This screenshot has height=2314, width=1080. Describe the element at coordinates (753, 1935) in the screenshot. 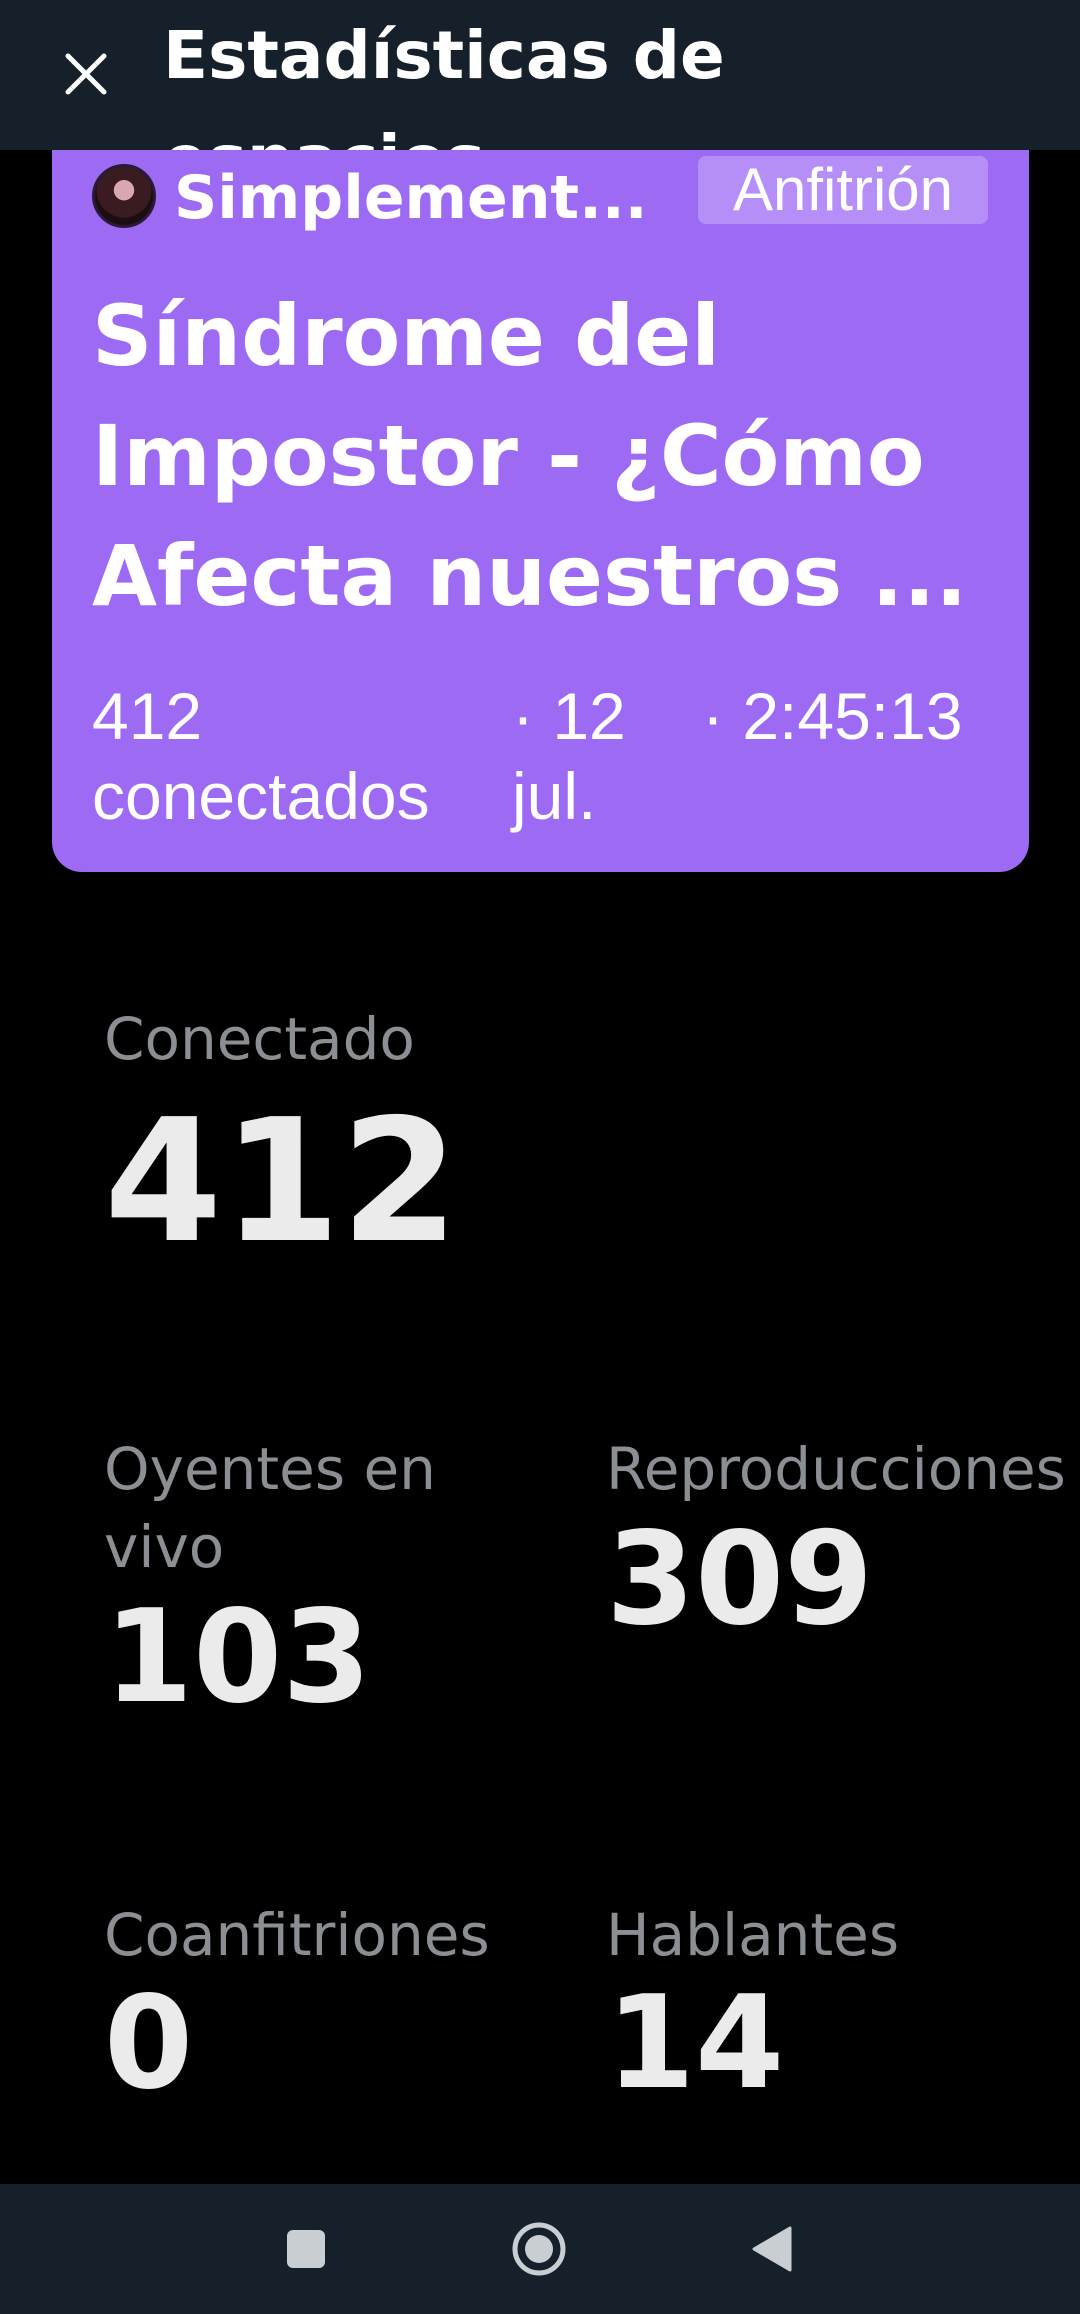

I see `stat-label: Hablantes` at that location.